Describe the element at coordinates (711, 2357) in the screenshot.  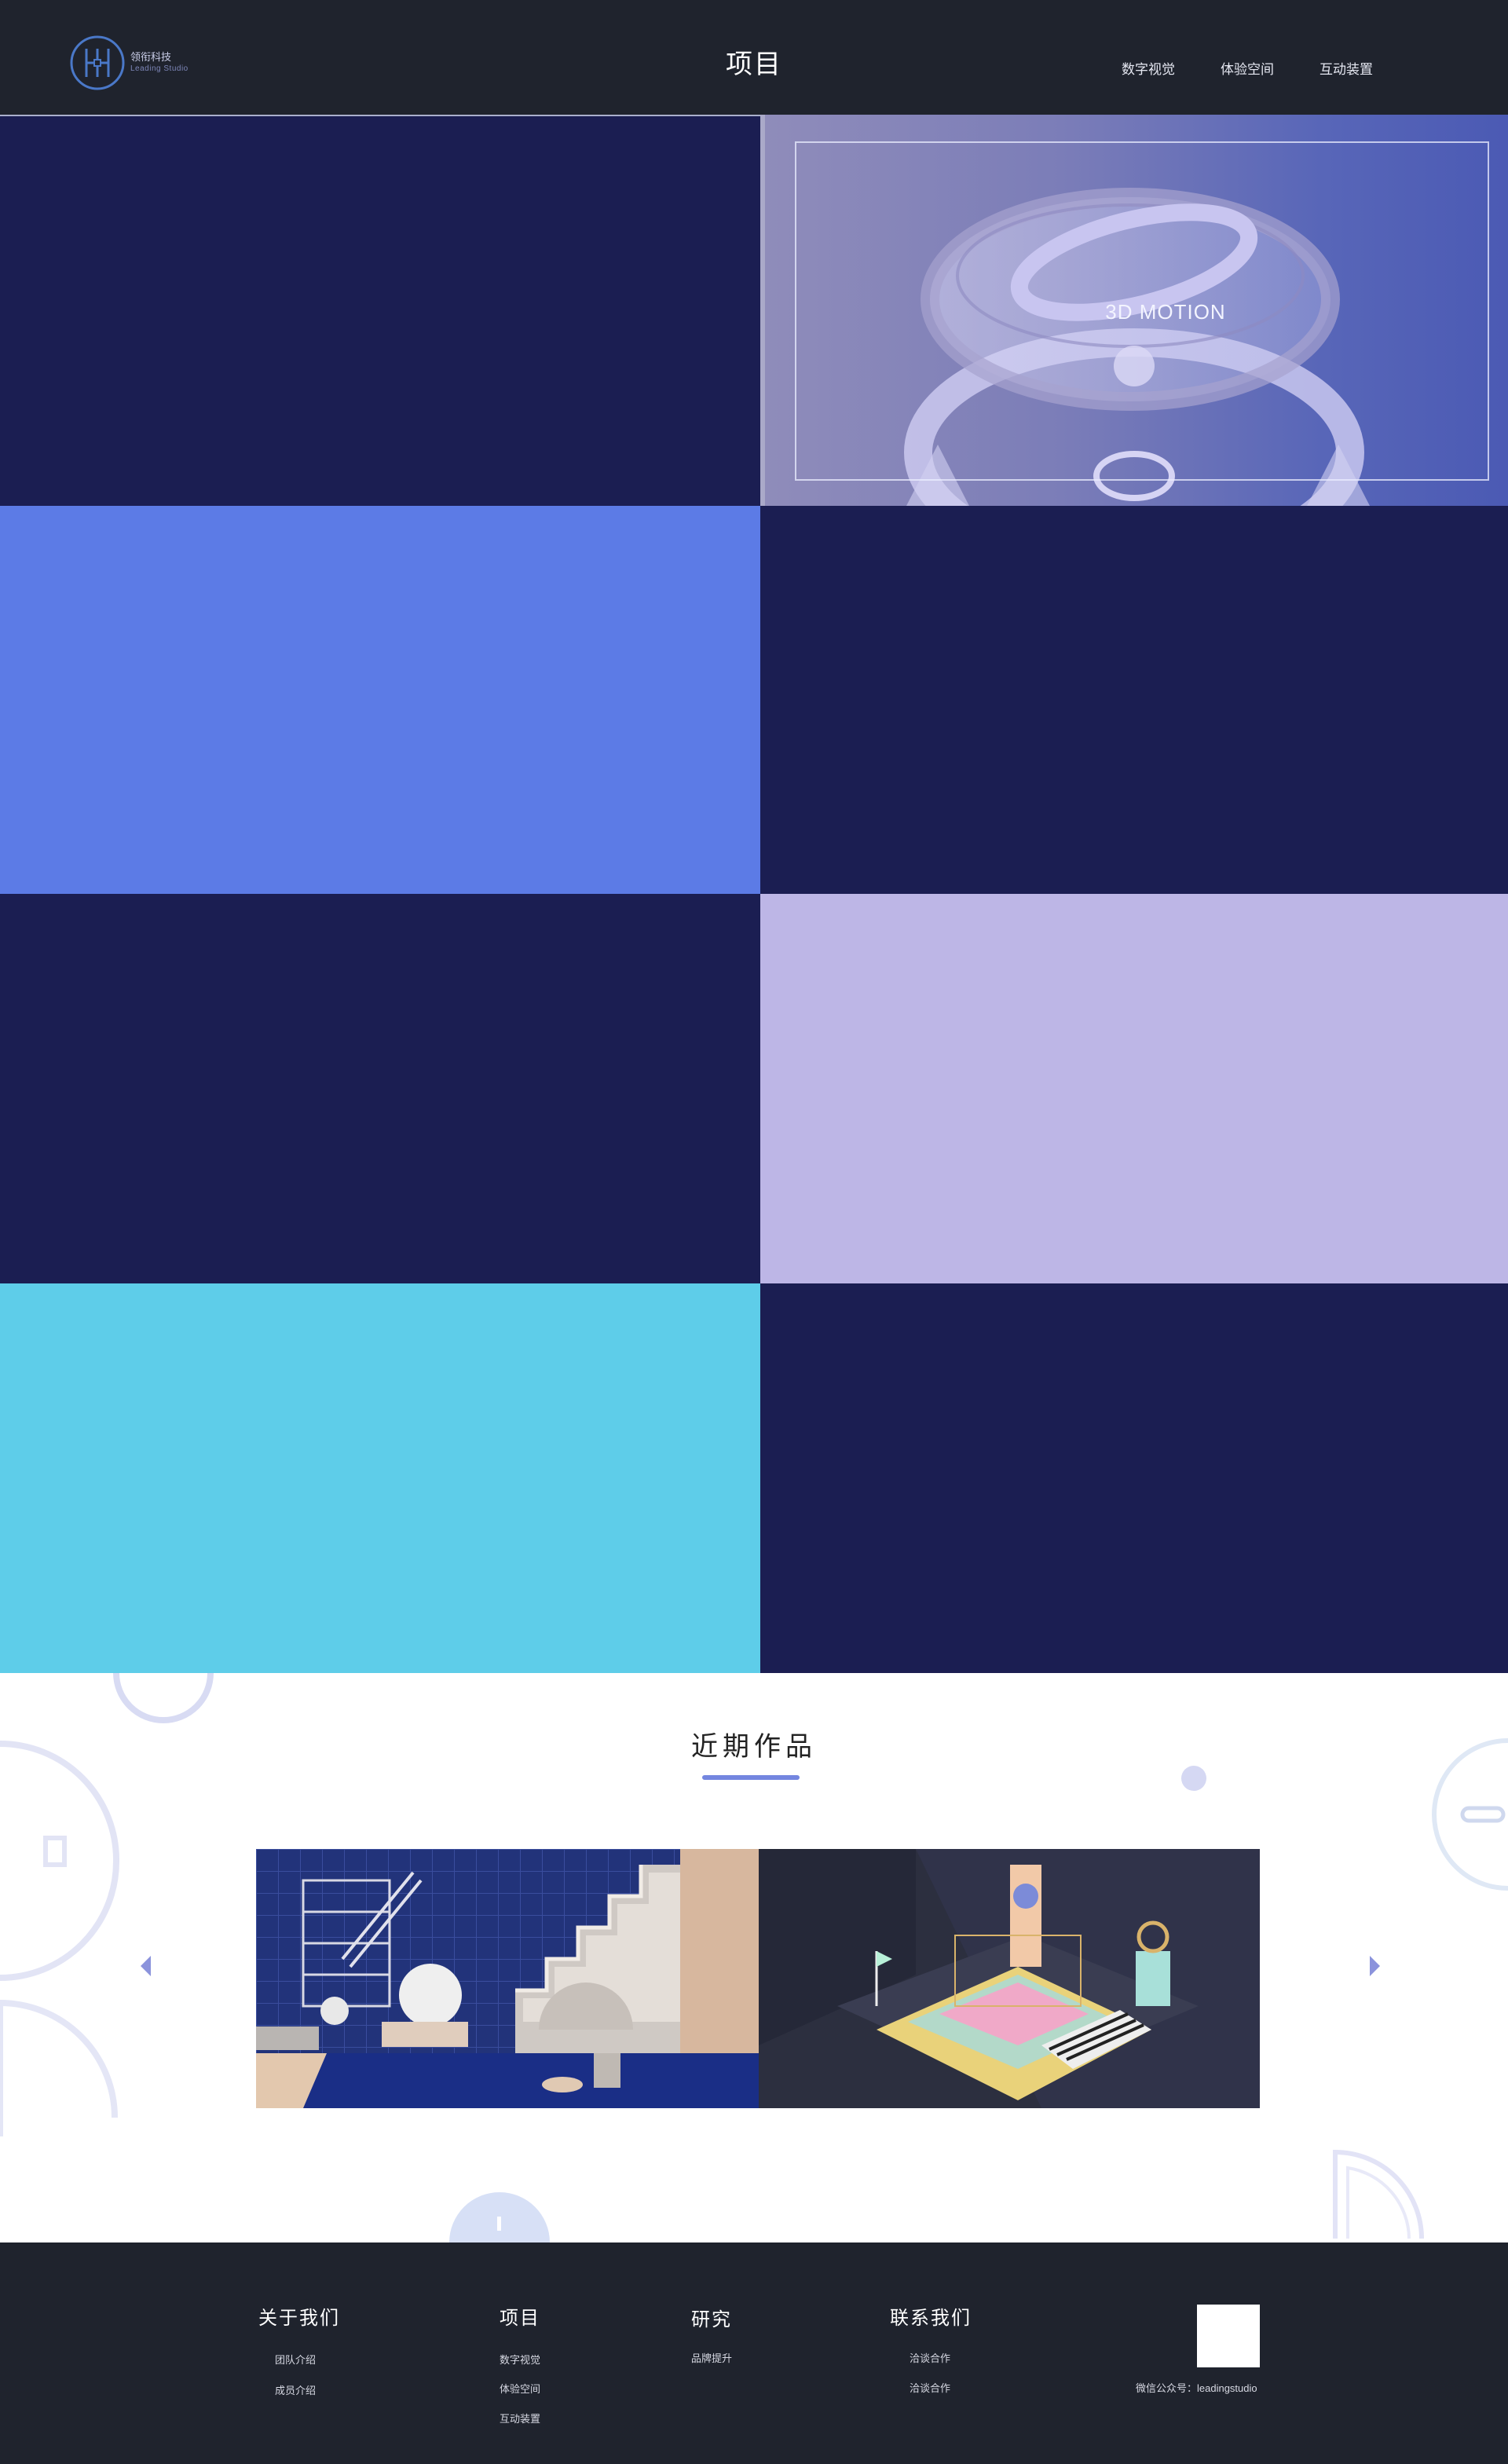
I see `footer-link-brand: 品牌提升` at that location.